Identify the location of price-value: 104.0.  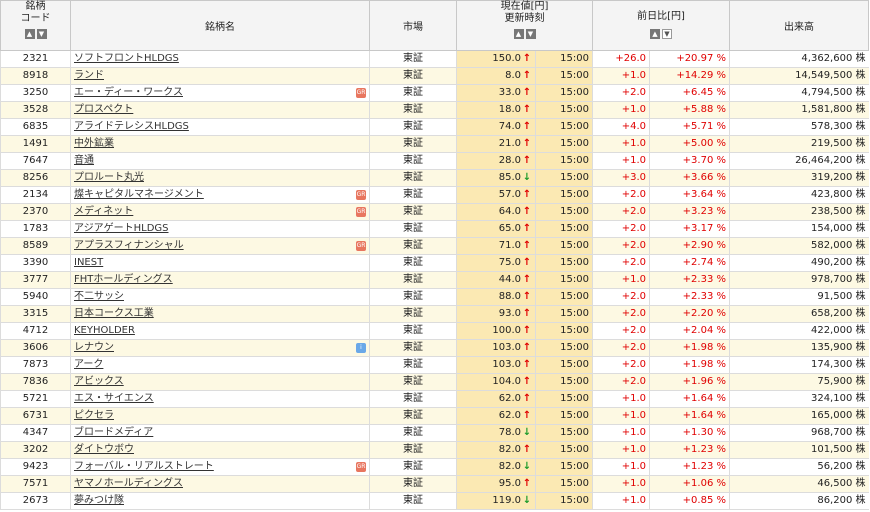
(506, 381).